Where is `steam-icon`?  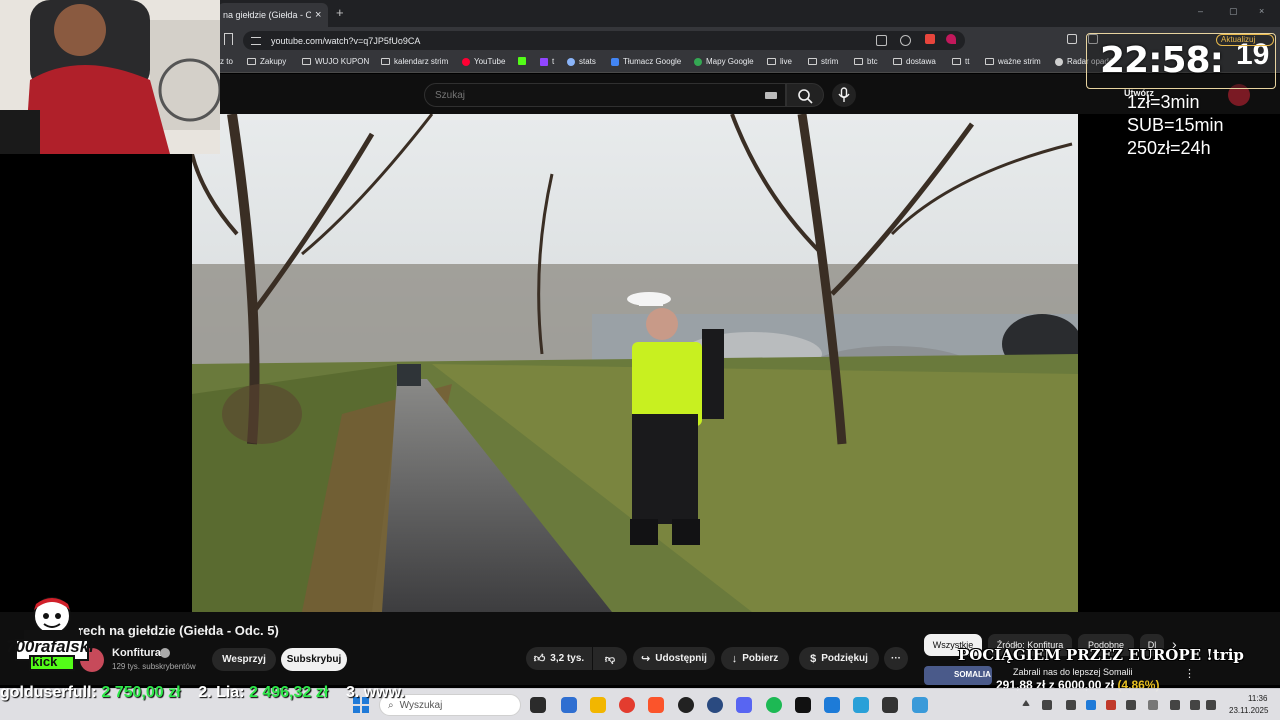
steam-icon is located at coordinates (1131, 705).